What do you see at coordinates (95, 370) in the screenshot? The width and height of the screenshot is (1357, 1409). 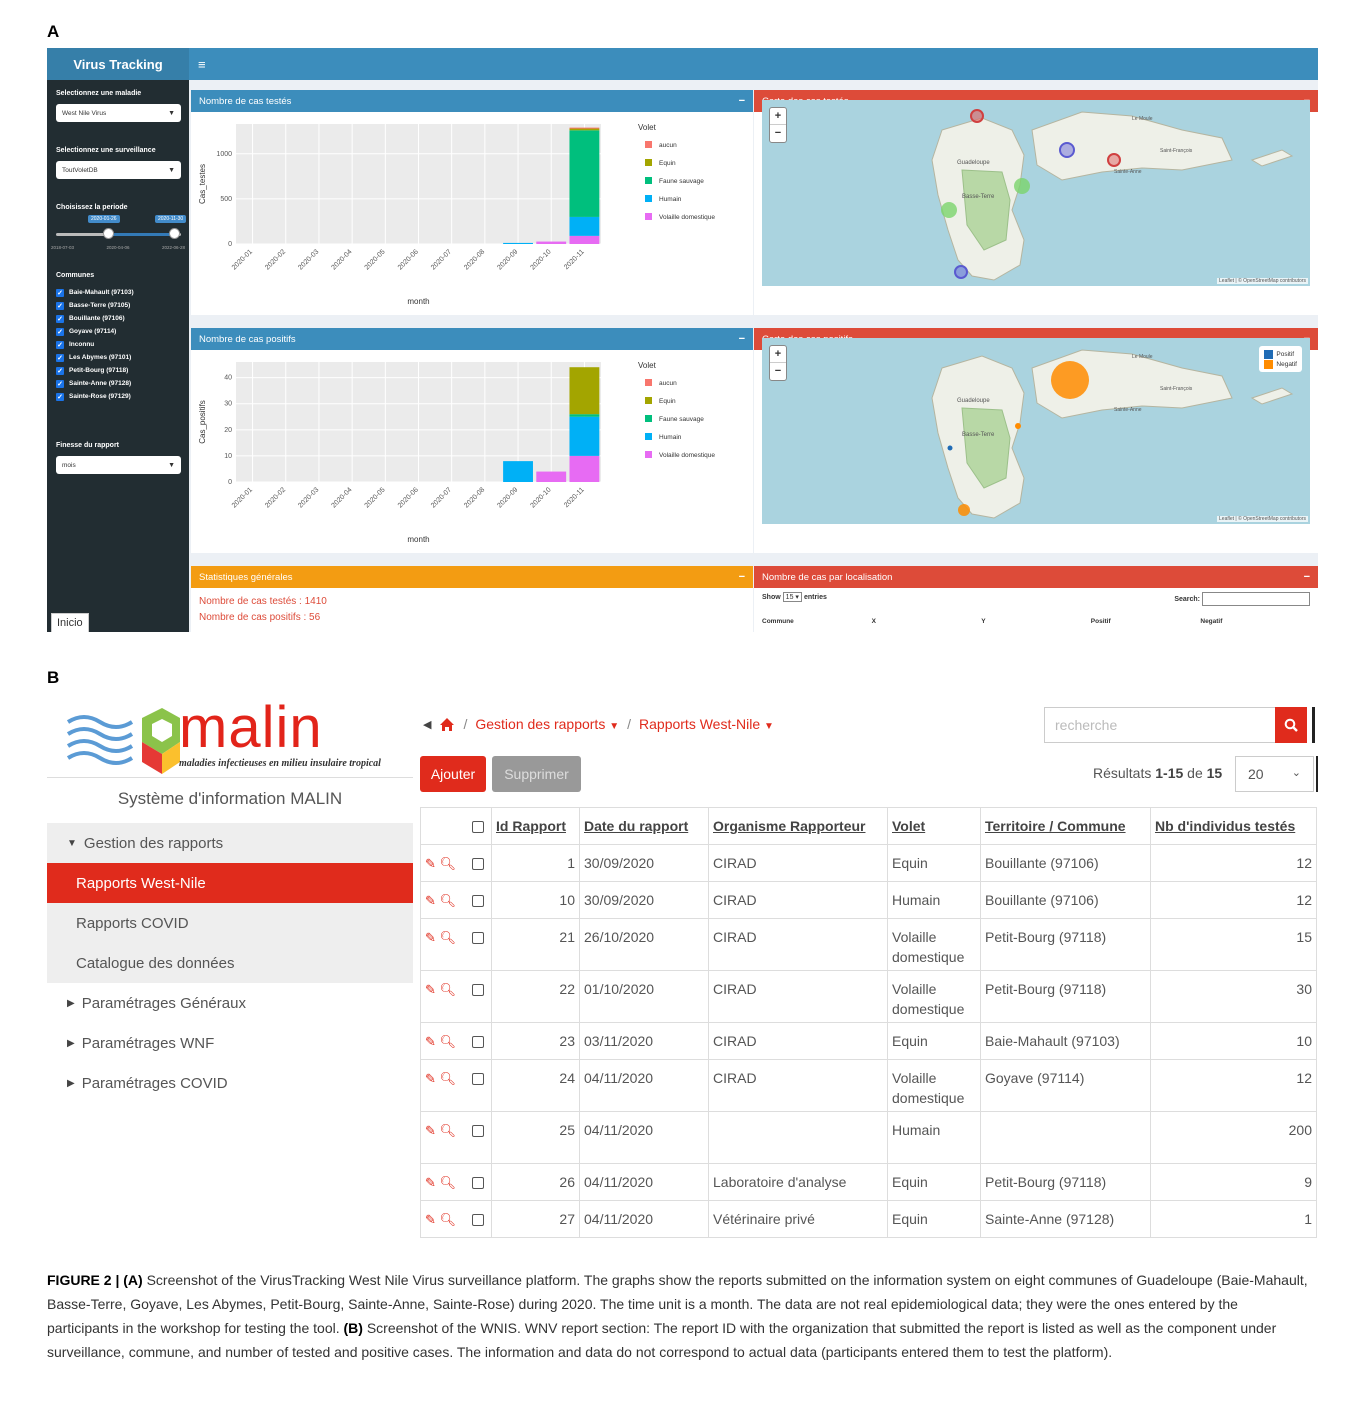 I see `commune-checkbox: ✓ Petit-Bourg (97118)` at bounding box center [95, 370].